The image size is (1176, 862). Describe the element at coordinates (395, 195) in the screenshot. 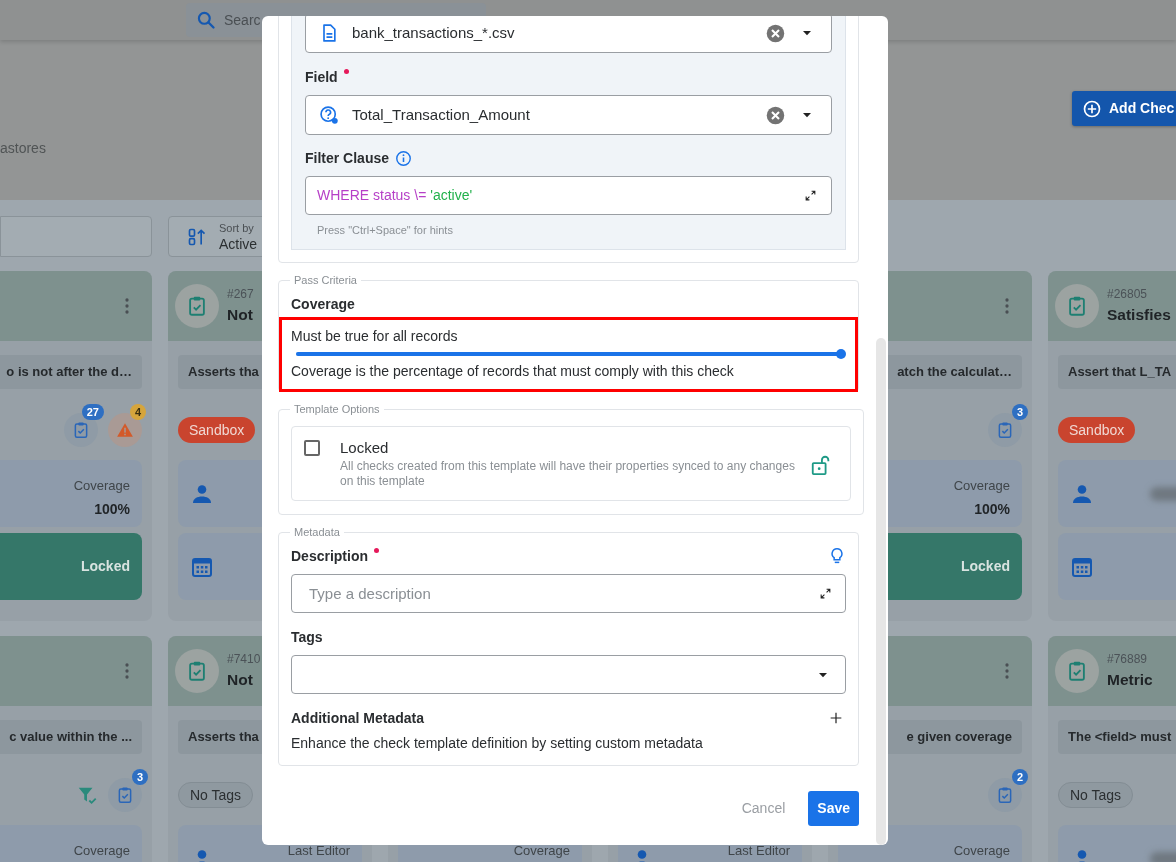

I see `code-text: WHERE status \= 'active'` at that location.